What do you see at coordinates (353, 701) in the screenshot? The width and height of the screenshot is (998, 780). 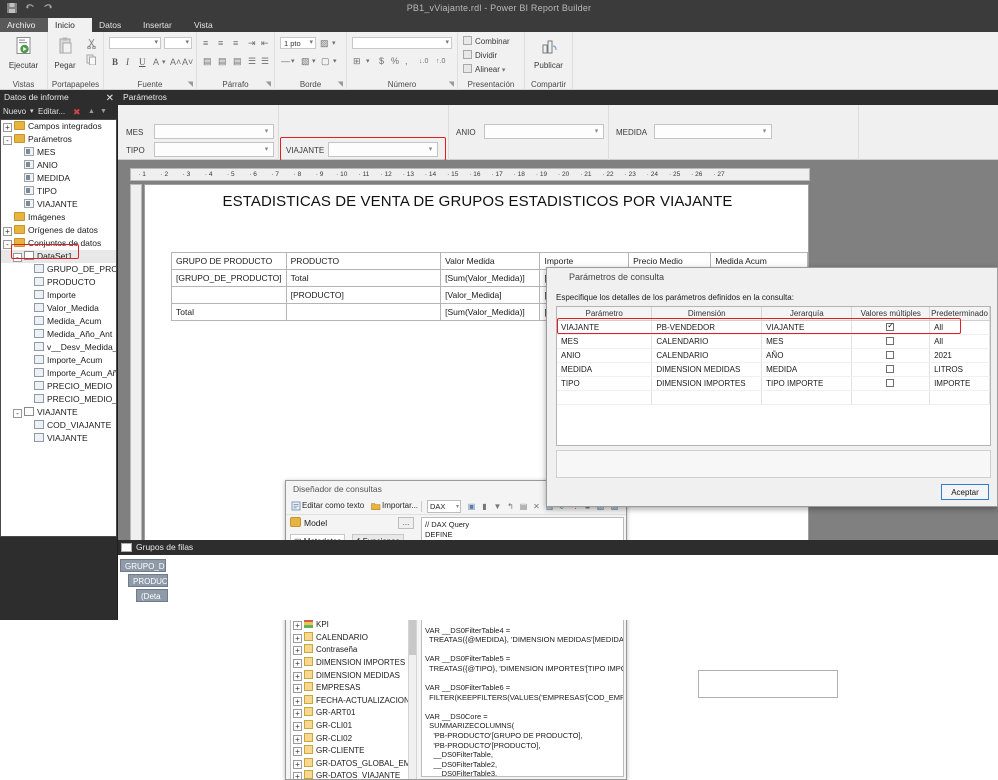 I see `model-tree-item: + FECHA-ACTUALIZACION` at bounding box center [353, 701].